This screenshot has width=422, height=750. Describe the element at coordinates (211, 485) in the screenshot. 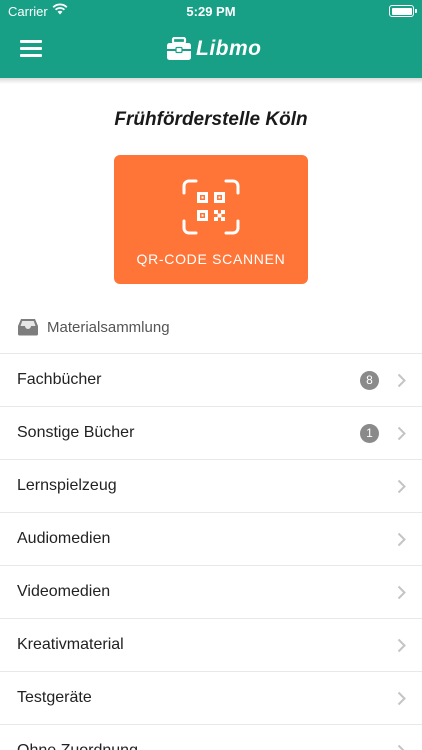

I see `category-item-lernspielzeug: Lernspielzeug` at that location.